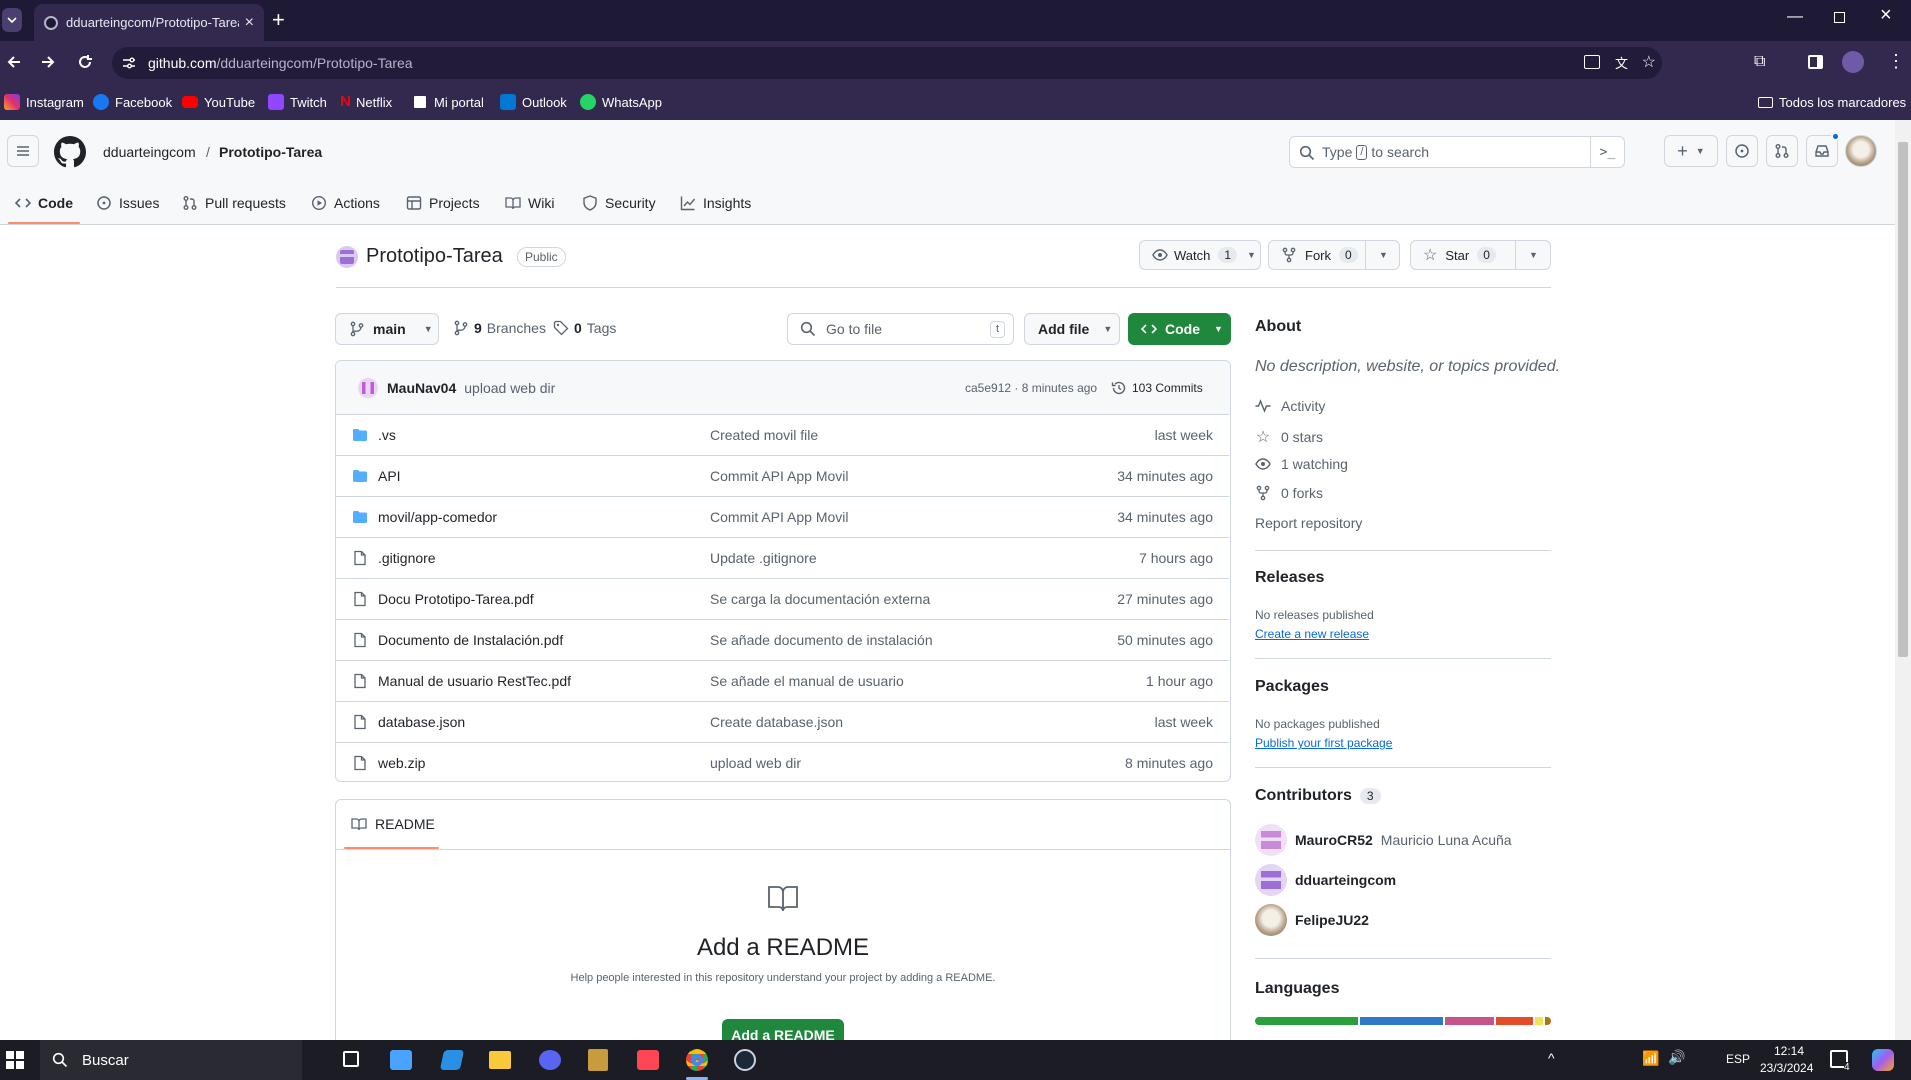 The image size is (1911, 1080). I want to click on contributors-heading: Contributors 3, so click(1318, 796).